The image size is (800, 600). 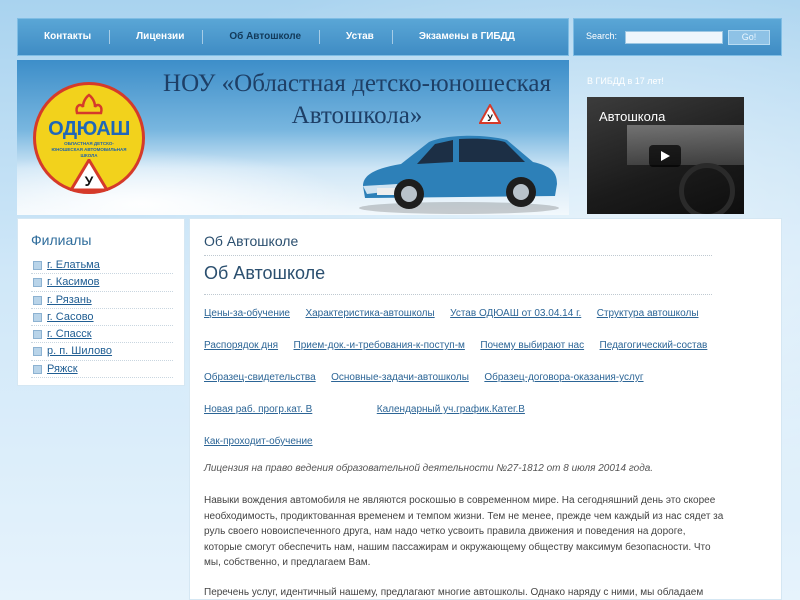 I want to click on link-how-training: Как-проходит-обучение, so click(x=258, y=441).